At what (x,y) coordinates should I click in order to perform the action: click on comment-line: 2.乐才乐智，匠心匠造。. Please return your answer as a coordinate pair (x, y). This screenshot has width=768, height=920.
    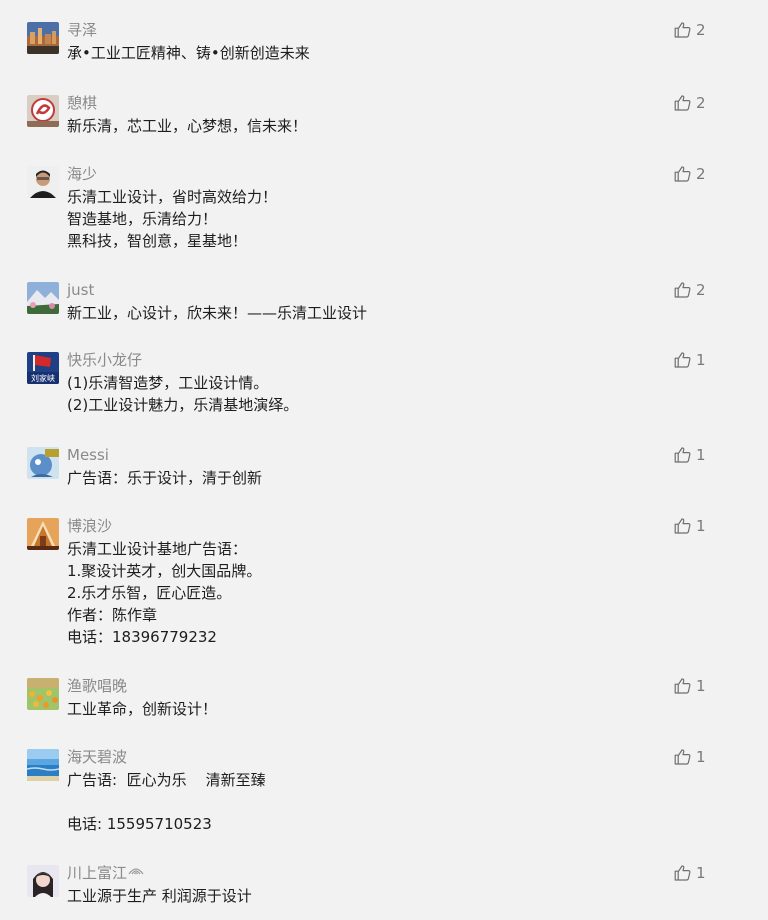
    Looking at the image, I should click on (149, 593).